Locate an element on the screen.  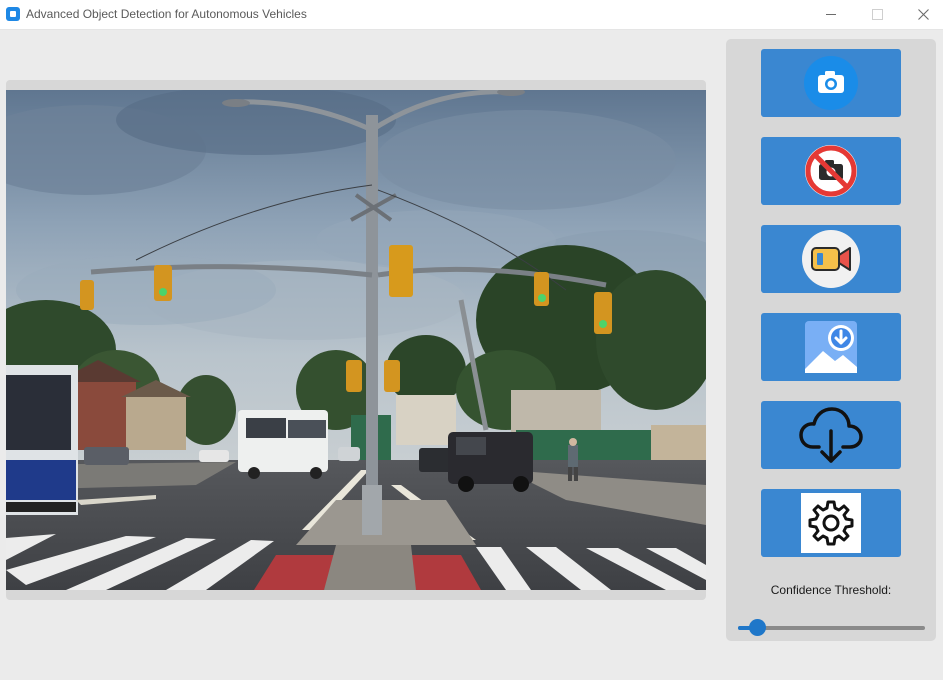
camera-off-icon is located at coordinates (831, 171).